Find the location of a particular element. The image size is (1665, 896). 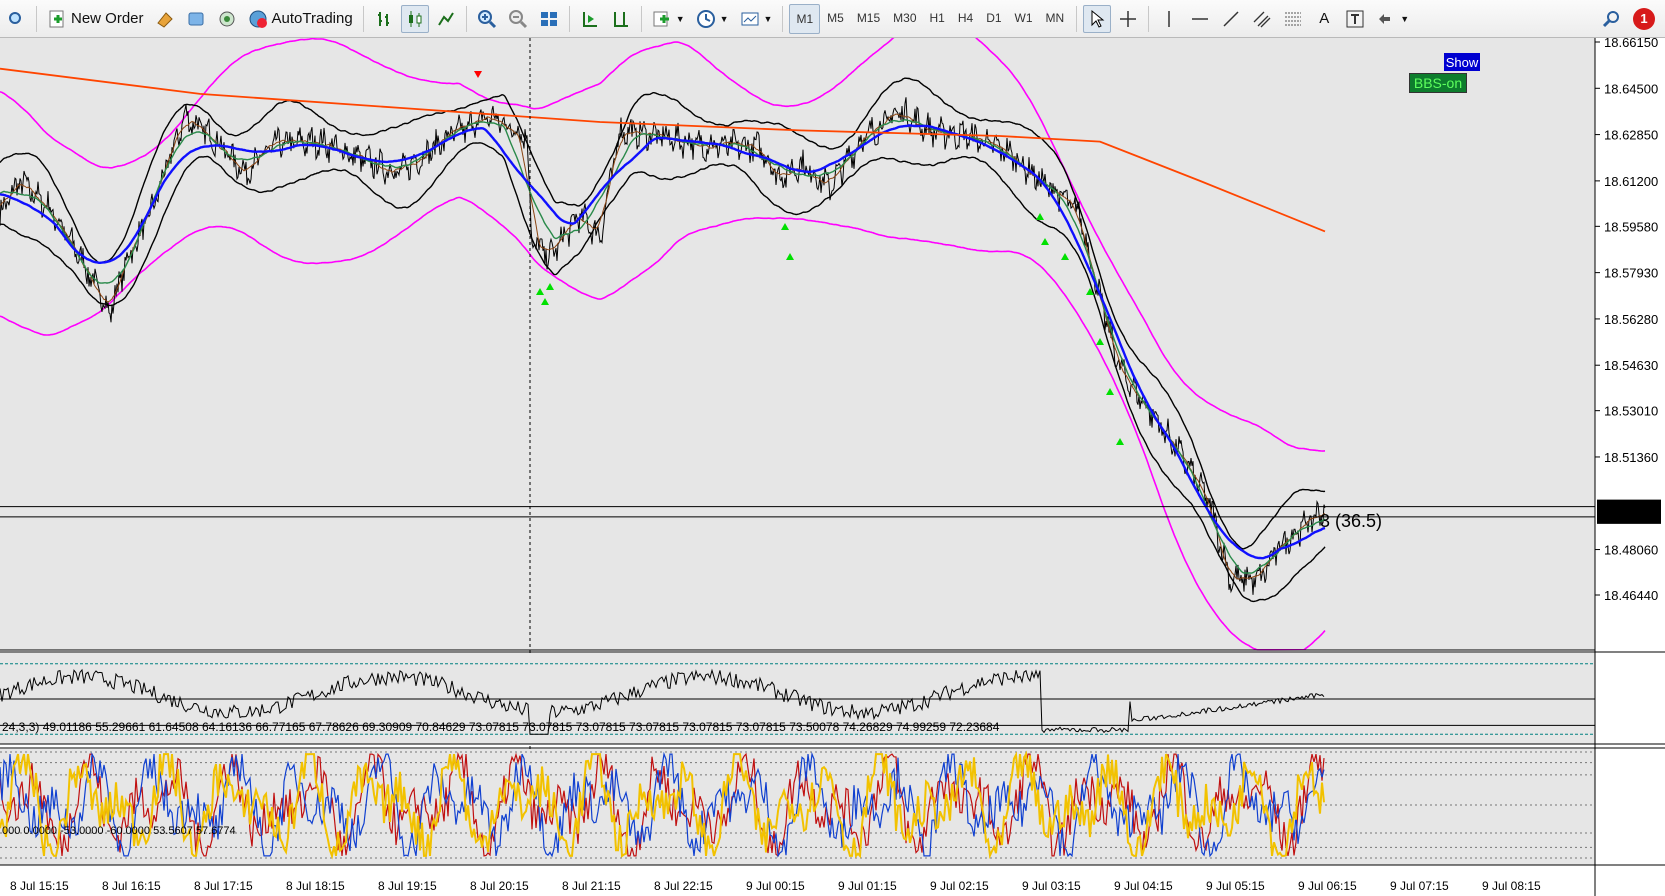

crosshair-icon is located at coordinates (1128, 19).